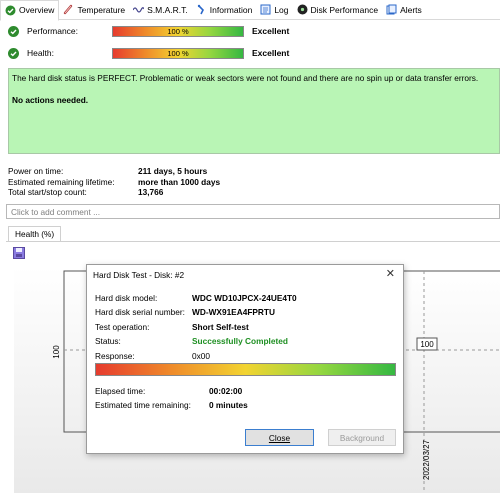 This screenshot has height=493, width=500. I want to click on point-label: 100, so click(427, 344).